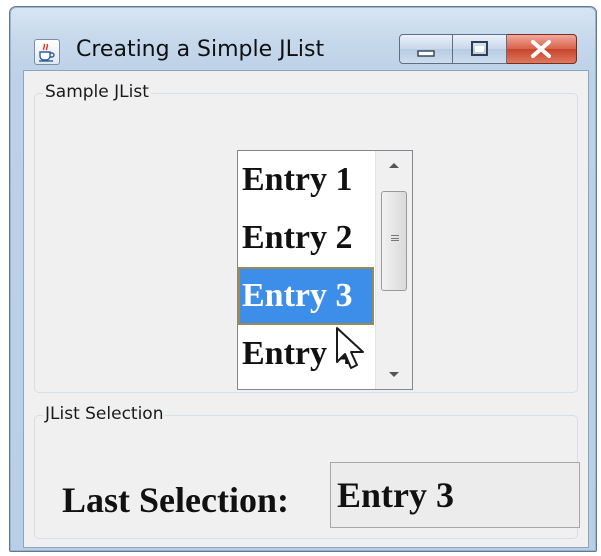  I want to click on last-selection-label: Last Selection:, so click(175, 500).